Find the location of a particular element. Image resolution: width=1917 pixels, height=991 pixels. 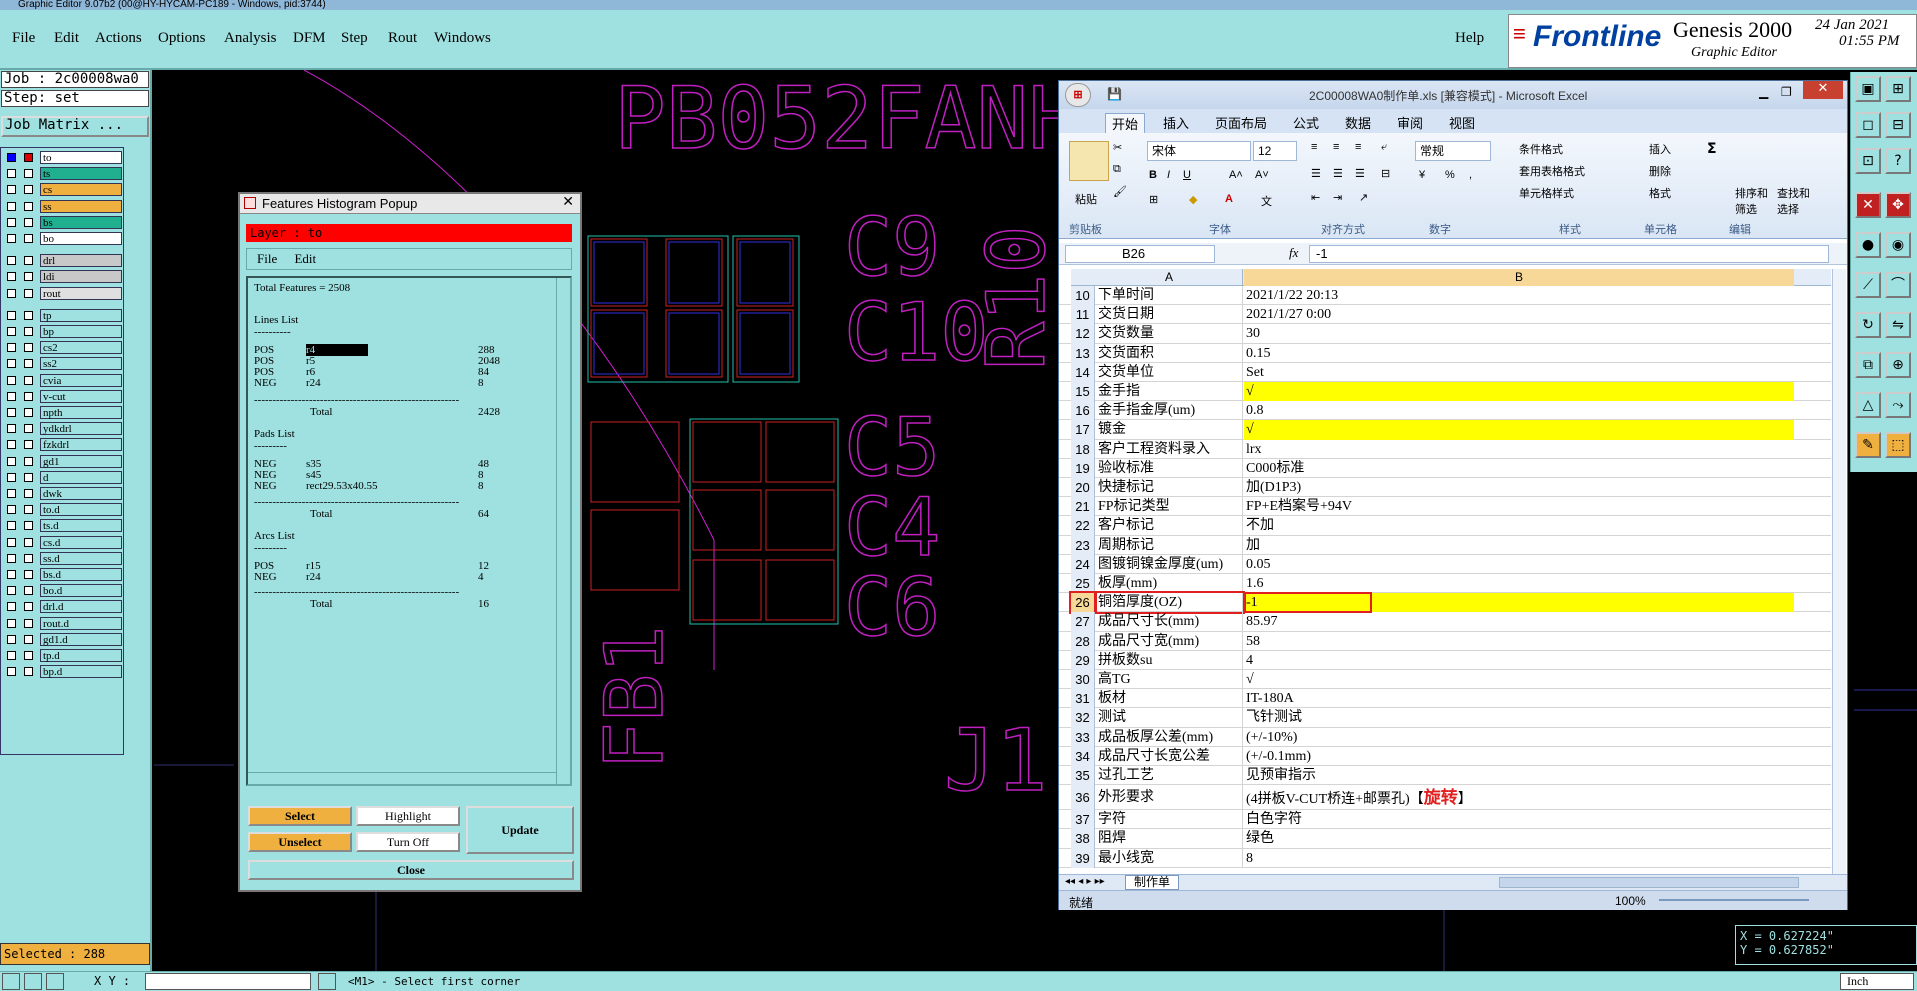

comma-icon: , is located at coordinates (1470, 175).